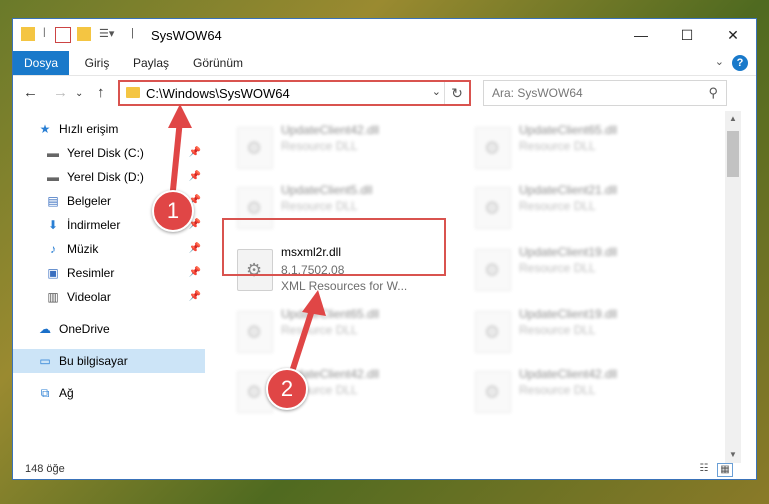  What do you see at coordinates (687, 35) in the screenshot?
I see `maximize-button: ☐` at bounding box center [687, 35].